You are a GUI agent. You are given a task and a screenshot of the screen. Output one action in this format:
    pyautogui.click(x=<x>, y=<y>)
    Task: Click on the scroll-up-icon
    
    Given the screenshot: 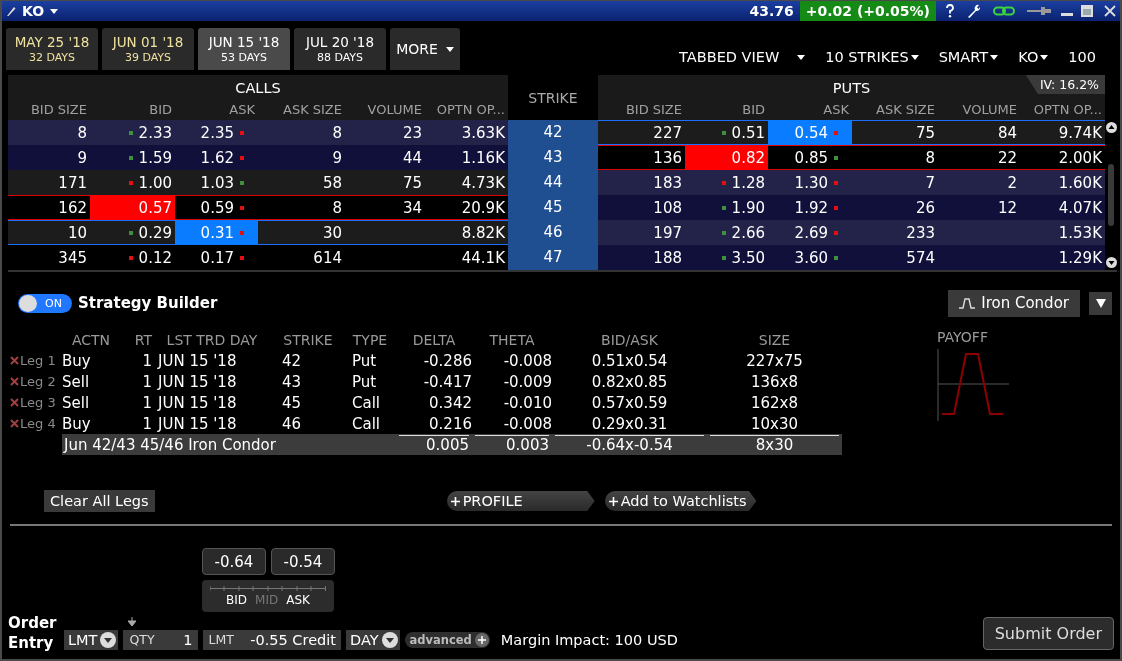 What is the action you would take?
    pyautogui.click(x=1111, y=127)
    